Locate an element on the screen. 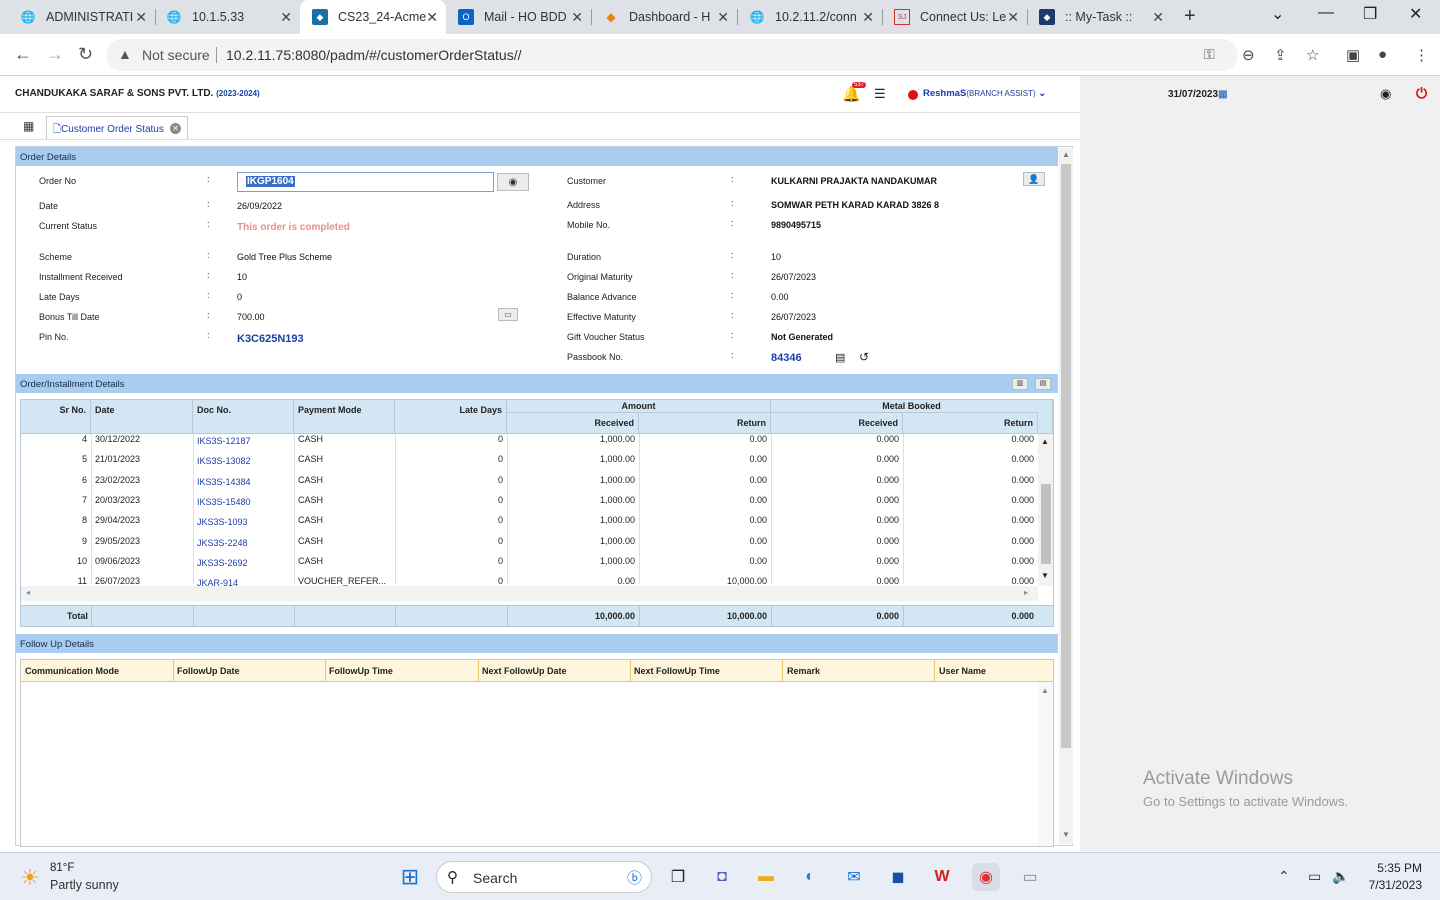 The height and width of the screenshot is (900, 1440). eye-slash-icon: ◉ is located at coordinates (1385, 94).